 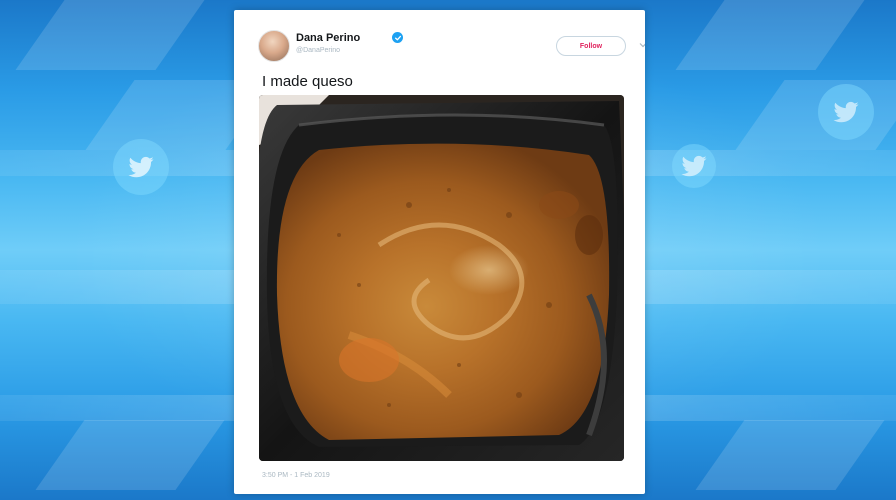 I want to click on tweet-header: Dana Perino @DanaPerino Follow, so click(x=451, y=50).